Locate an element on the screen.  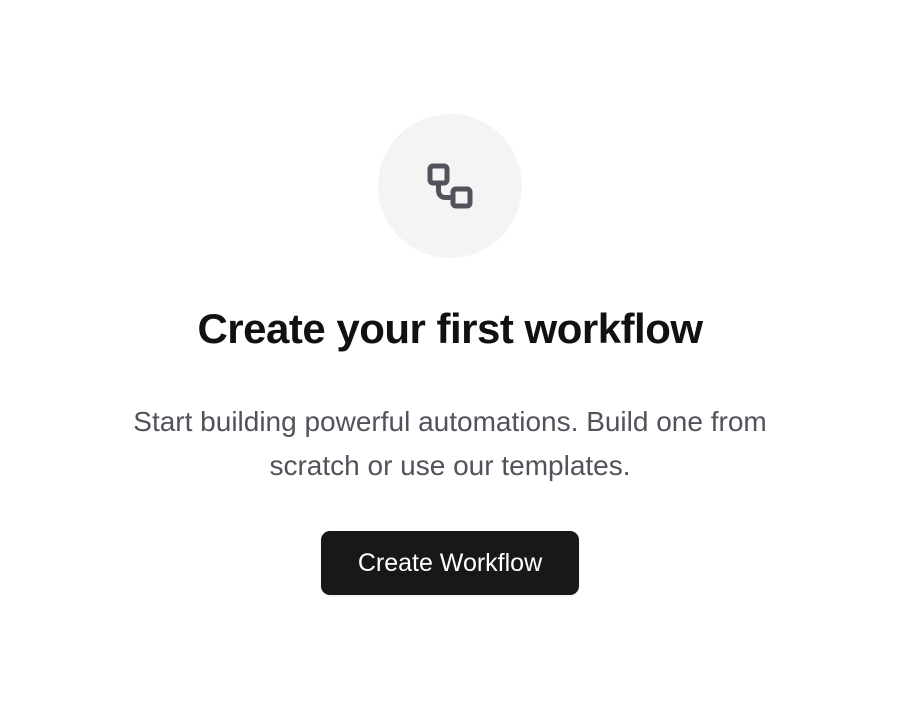
empty-state-title: Create your first workflow is located at coordinates (450, 328).